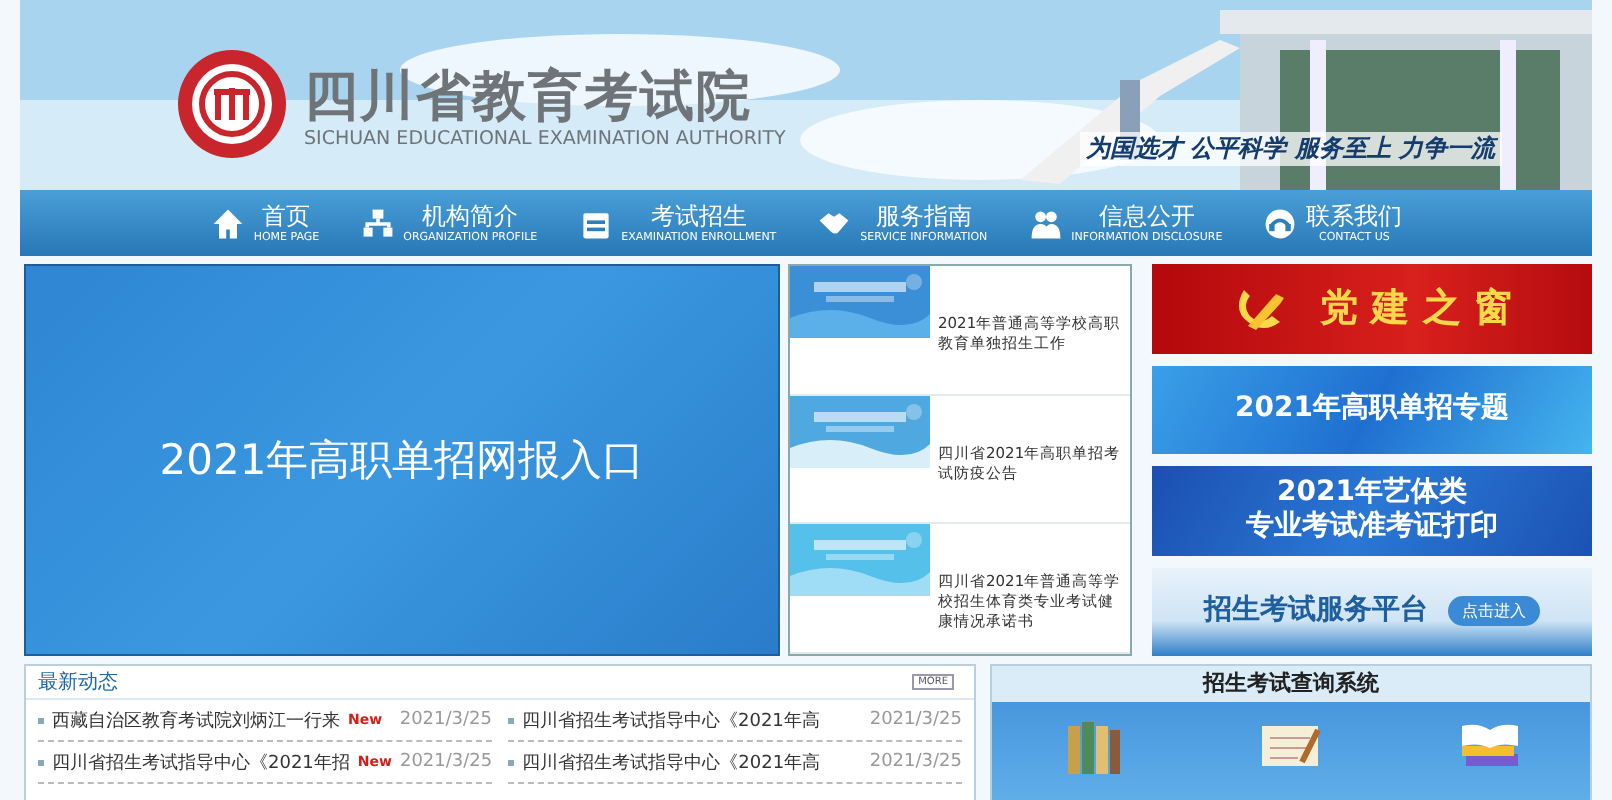 The width and height of the screenshot is (1612, 800). Describe the element at coordinates (1372, 493) in the screenshot. I see `banner-text: 2021年艺体类` at that location.